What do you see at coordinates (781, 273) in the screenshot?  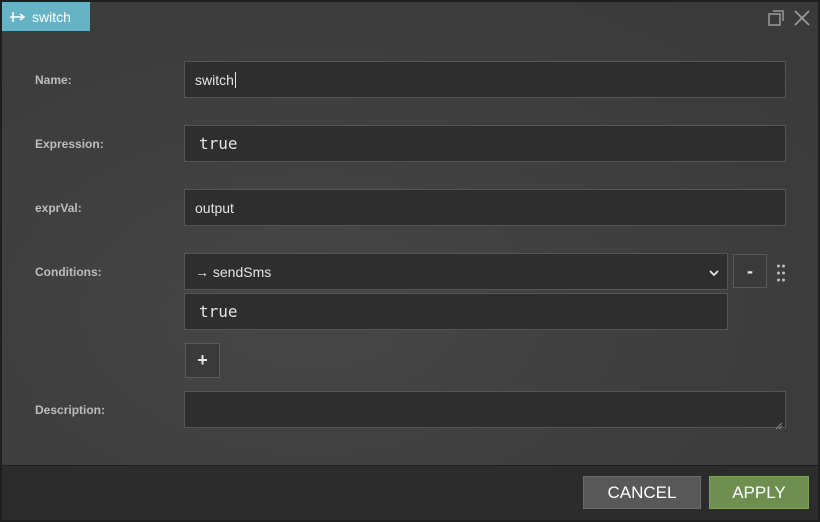 I see `drag-handle-icon` at bounding box center [781, 273].